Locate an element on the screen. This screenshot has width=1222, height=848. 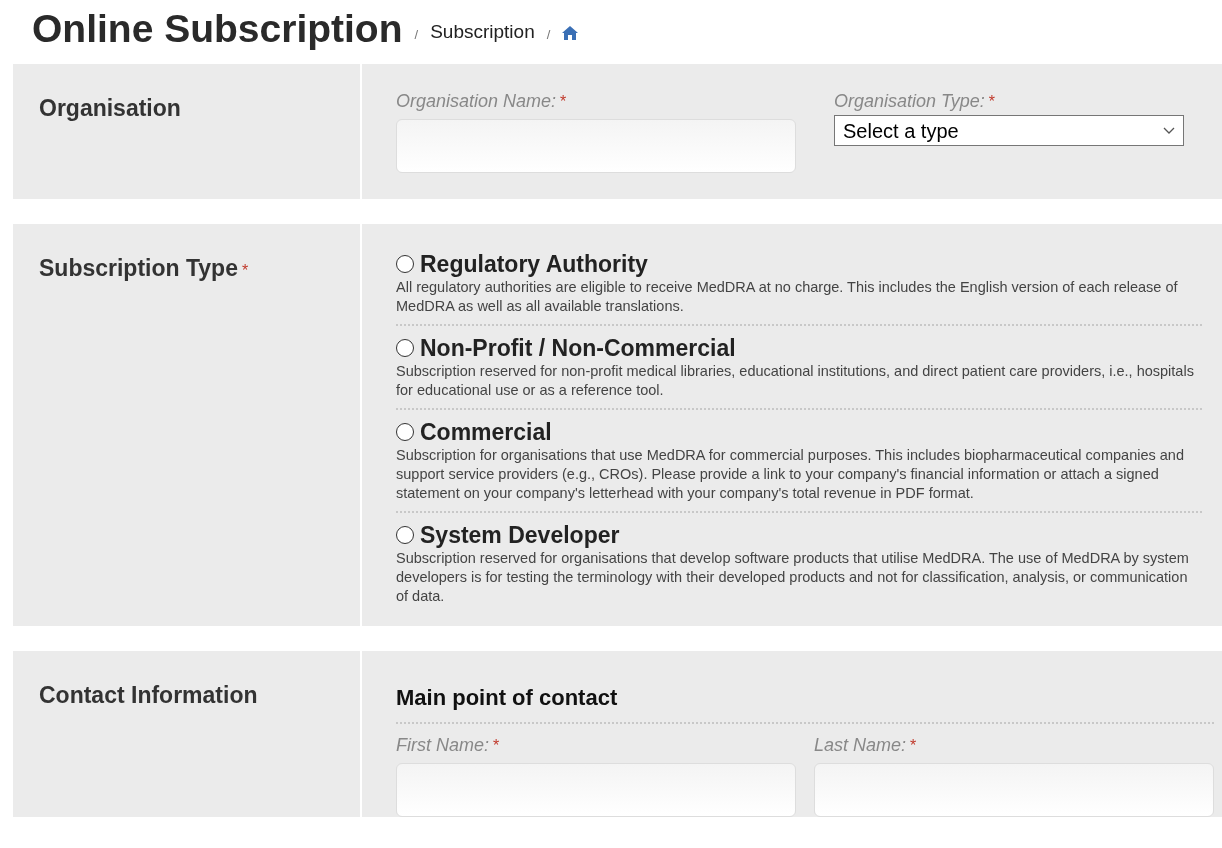
option-title: Regulatory Authority is located at coordinates (534, 264).